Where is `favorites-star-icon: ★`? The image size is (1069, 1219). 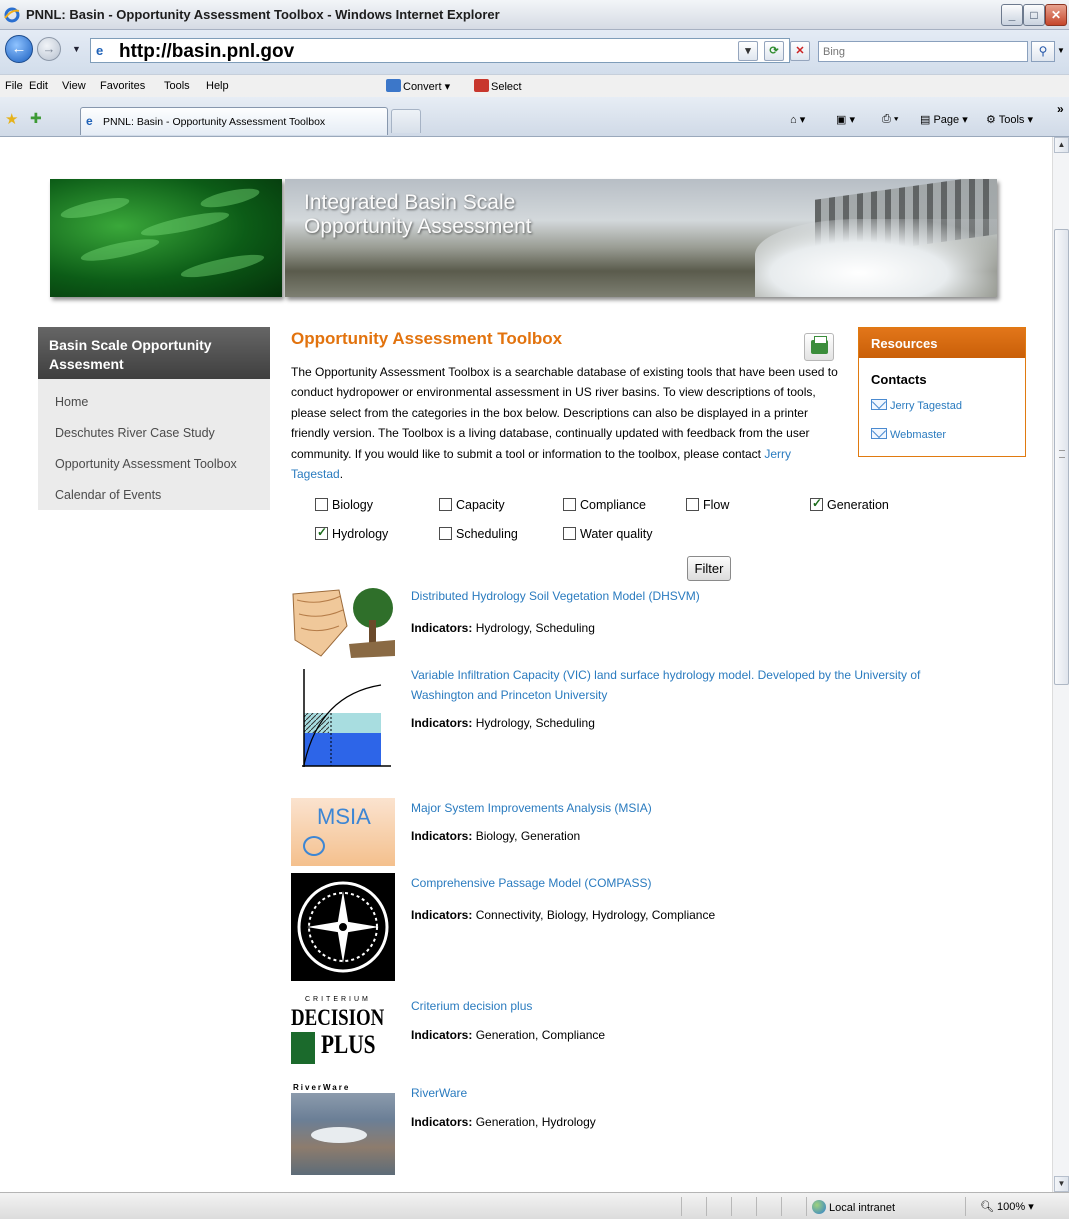 favorites-star-icon: ★ is located at coordinates (11, 119).